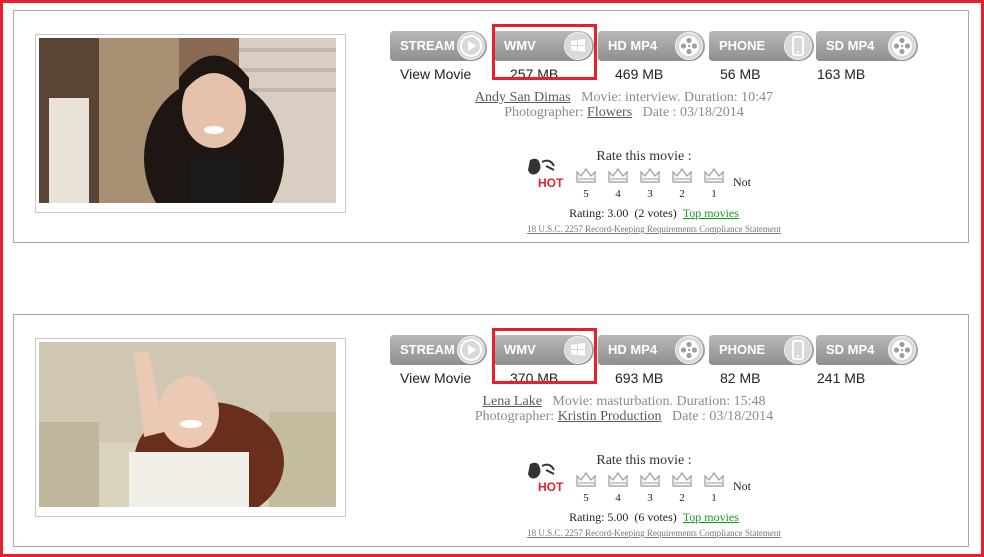  Describe the element at coordinates (639, 378) in the screenshot. I see `file-size: 693 MB` at that location.